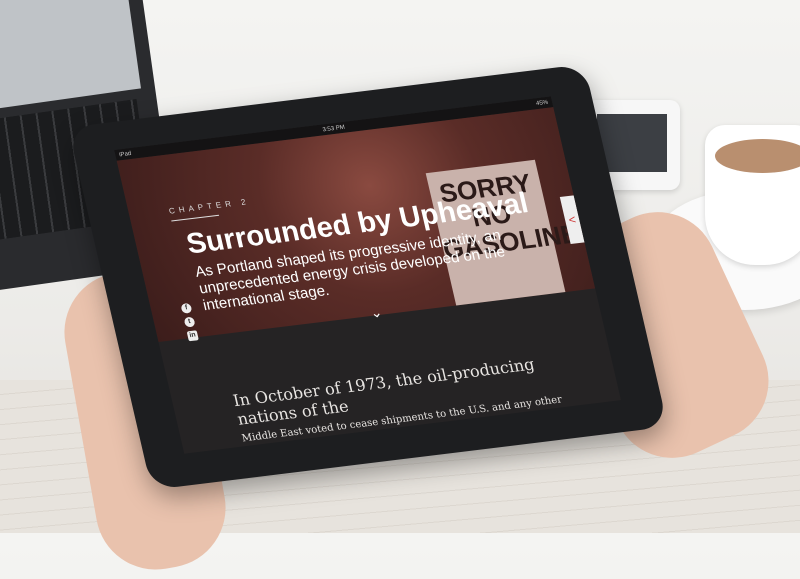  I want to click on clock: 3:53 PM, so click(333, 128).